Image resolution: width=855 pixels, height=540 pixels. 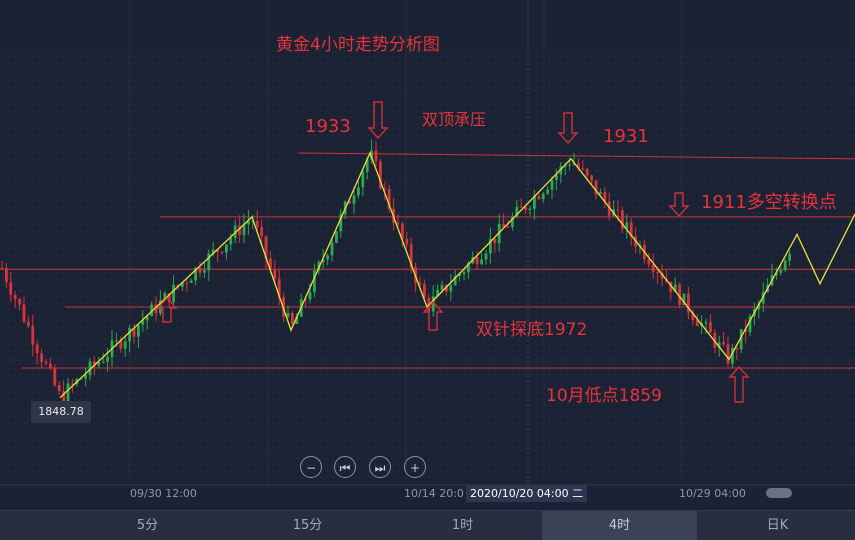 What do you see at coordinates (434, 493) in the screenshot?
I see `x-tick-label: 10/14 20:0` at bounding box center [434, 493].